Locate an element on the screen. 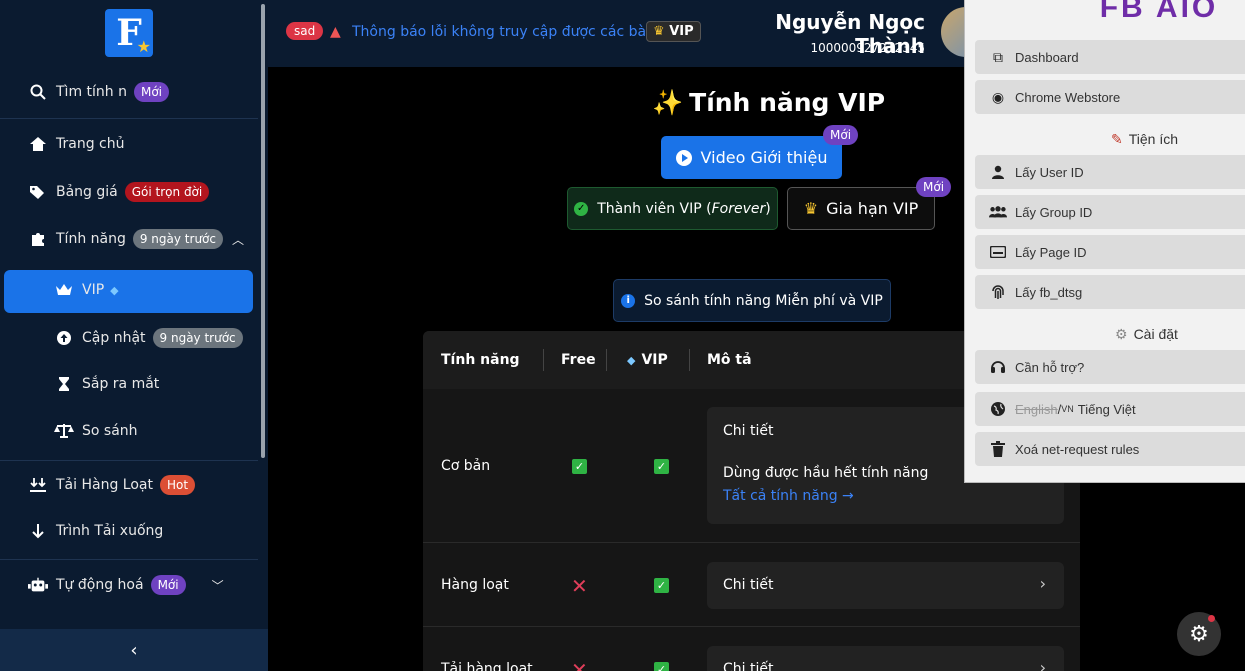 The width and height of the screenshot is (1245, 671). page-title-text: Tính năng VIP is located at coordinates (787, 102).